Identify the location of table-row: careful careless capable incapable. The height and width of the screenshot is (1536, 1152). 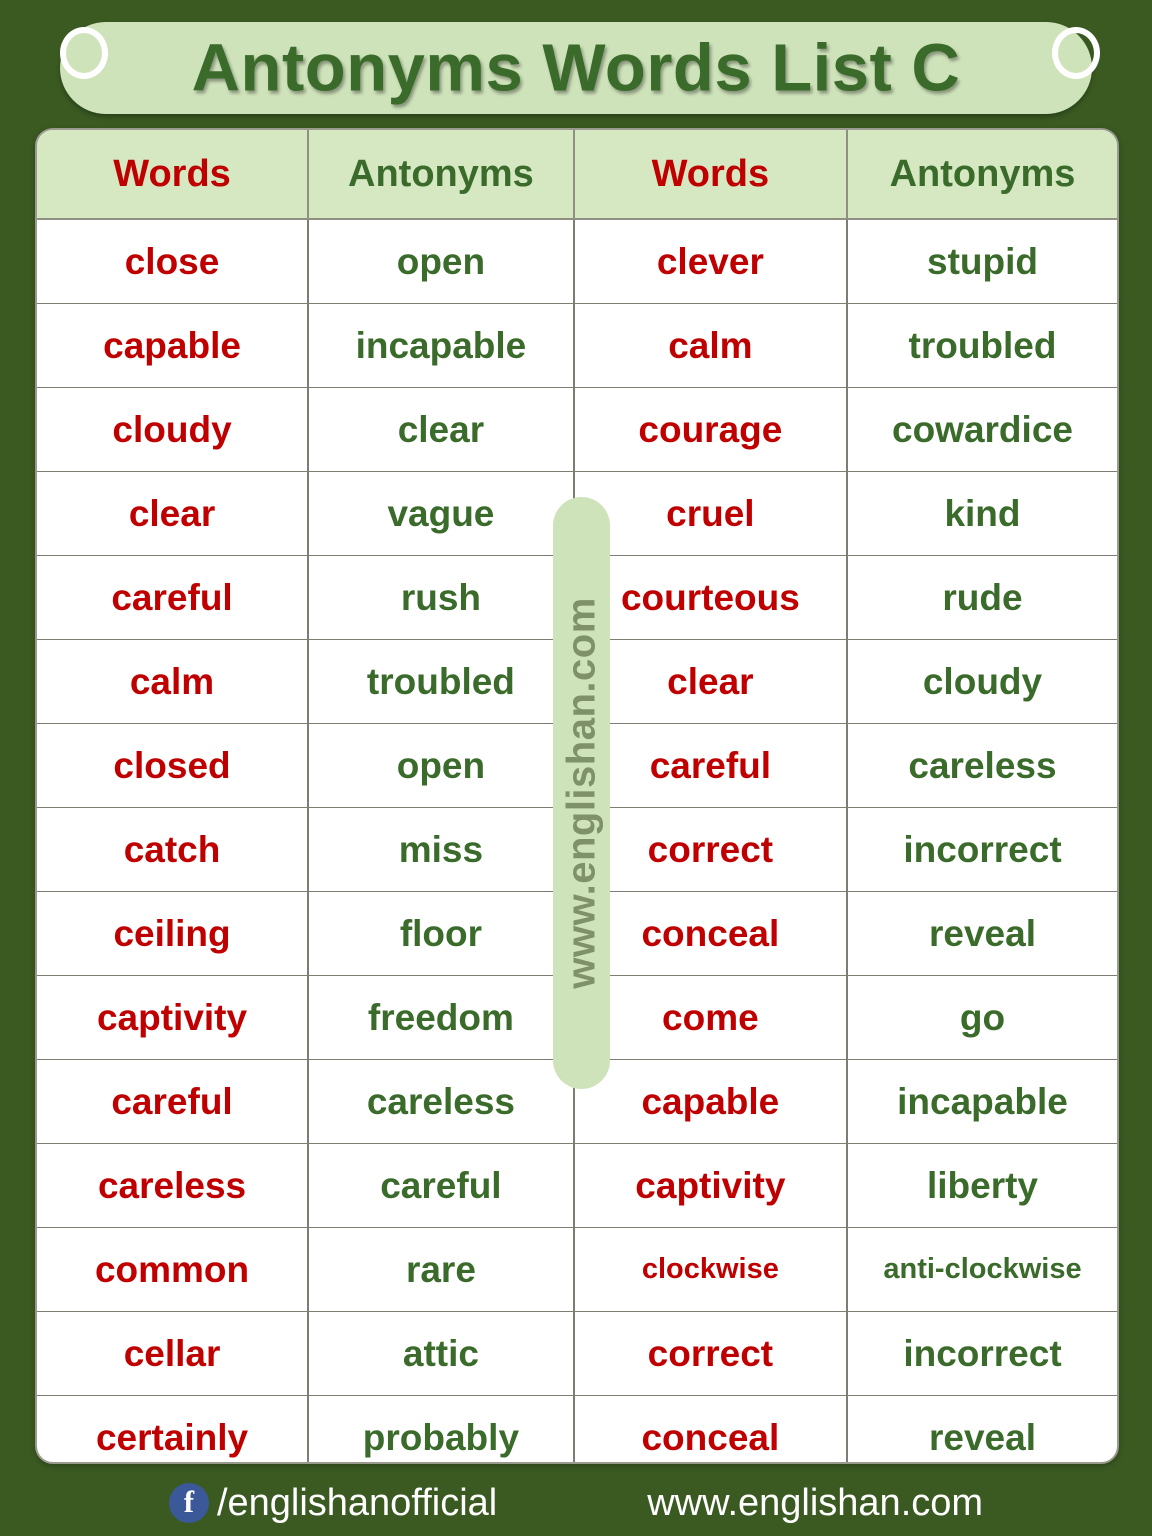
(577, 1101).